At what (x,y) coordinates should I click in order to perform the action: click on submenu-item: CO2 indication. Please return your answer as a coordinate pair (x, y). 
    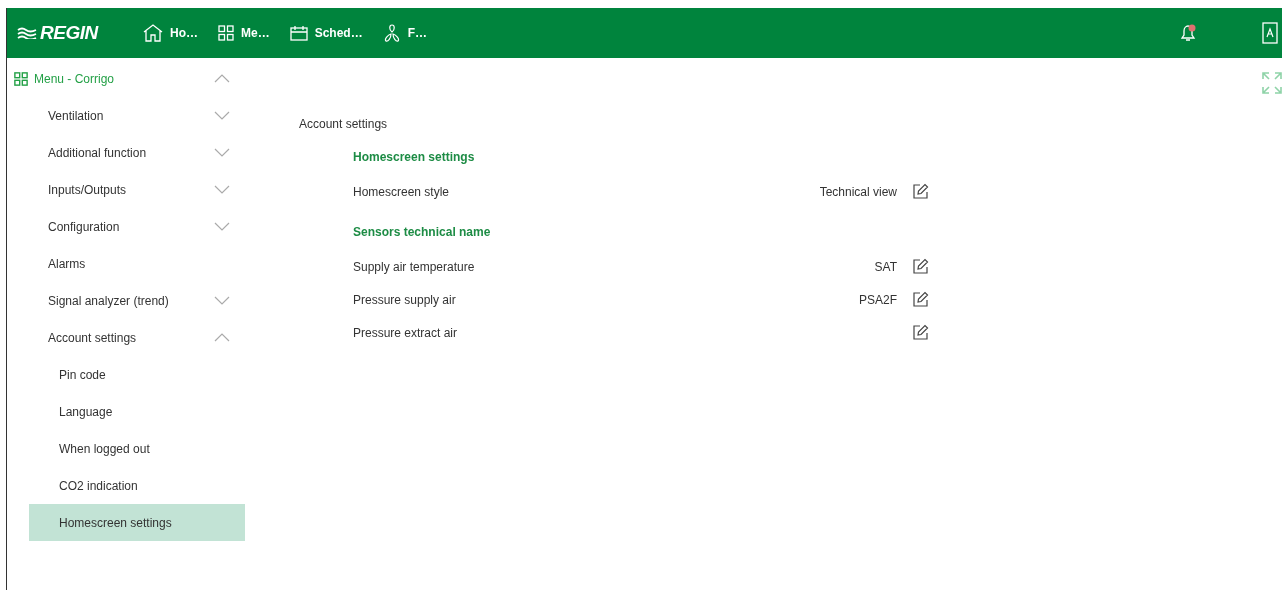
    Looking at the image, I should click on (137, 485).